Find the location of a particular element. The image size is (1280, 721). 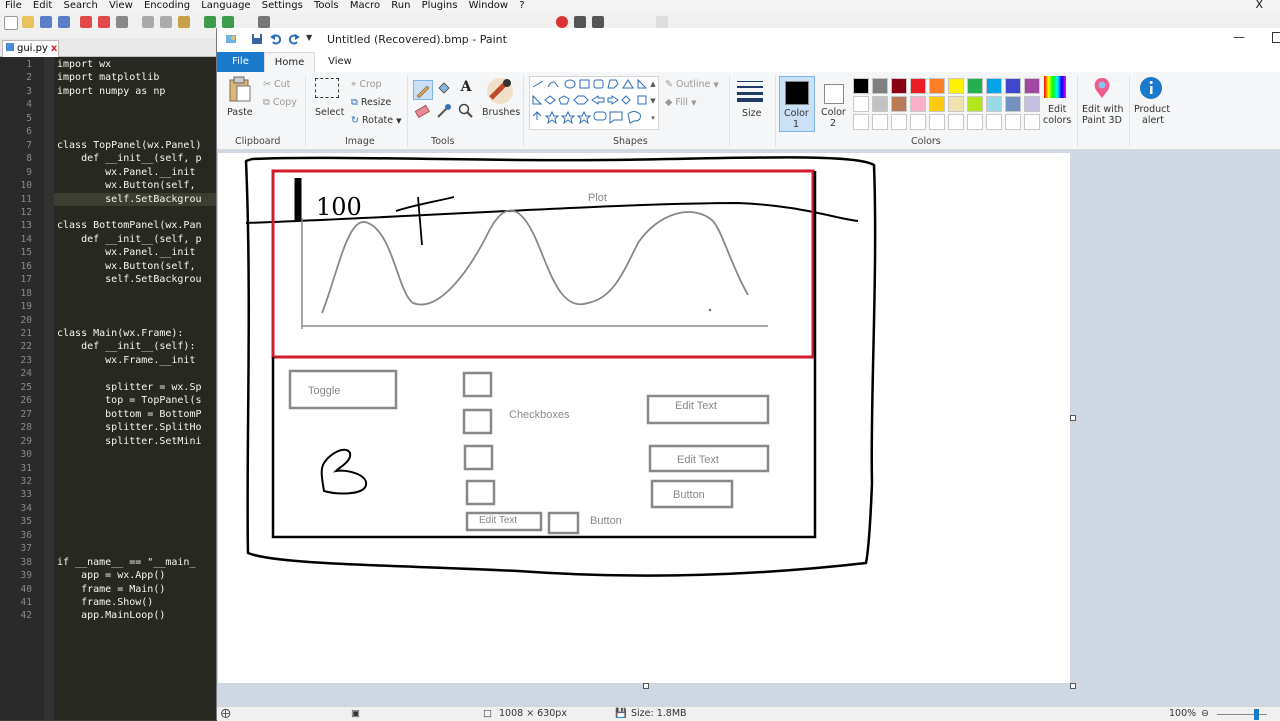

open-file-icon is located at coordinates (28, 22).